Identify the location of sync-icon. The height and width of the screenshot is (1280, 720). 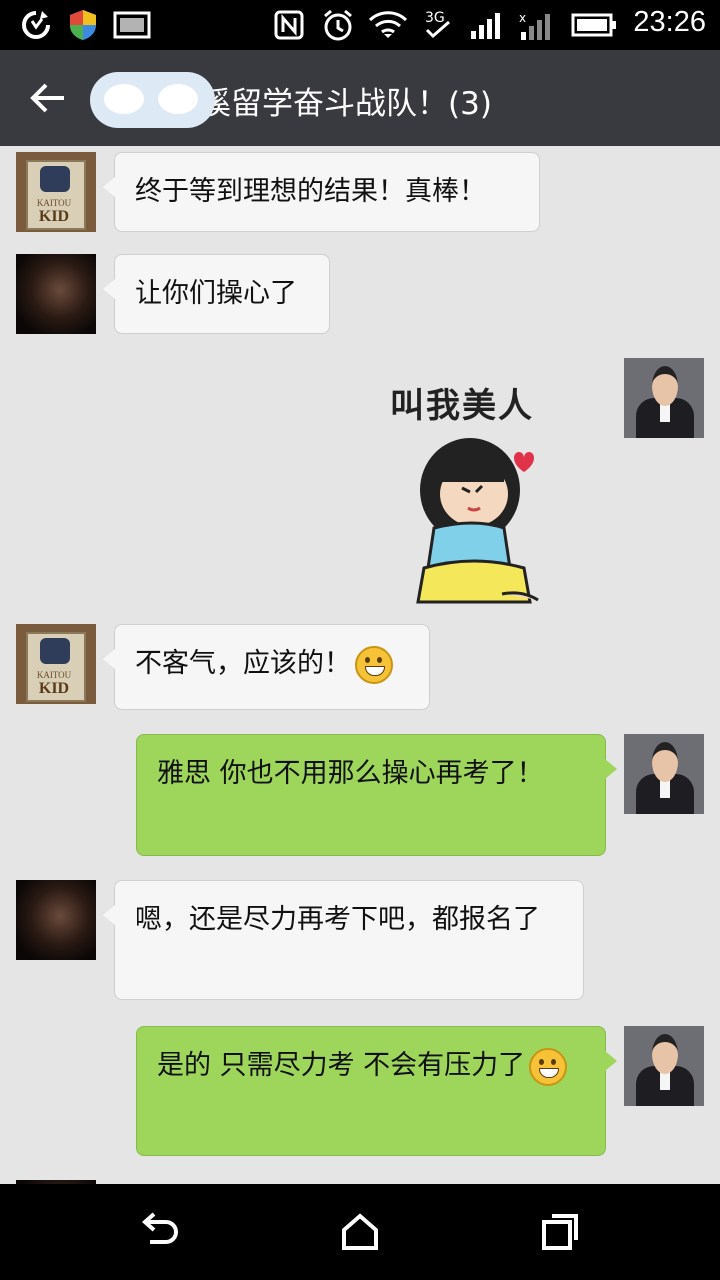
(36, 25).